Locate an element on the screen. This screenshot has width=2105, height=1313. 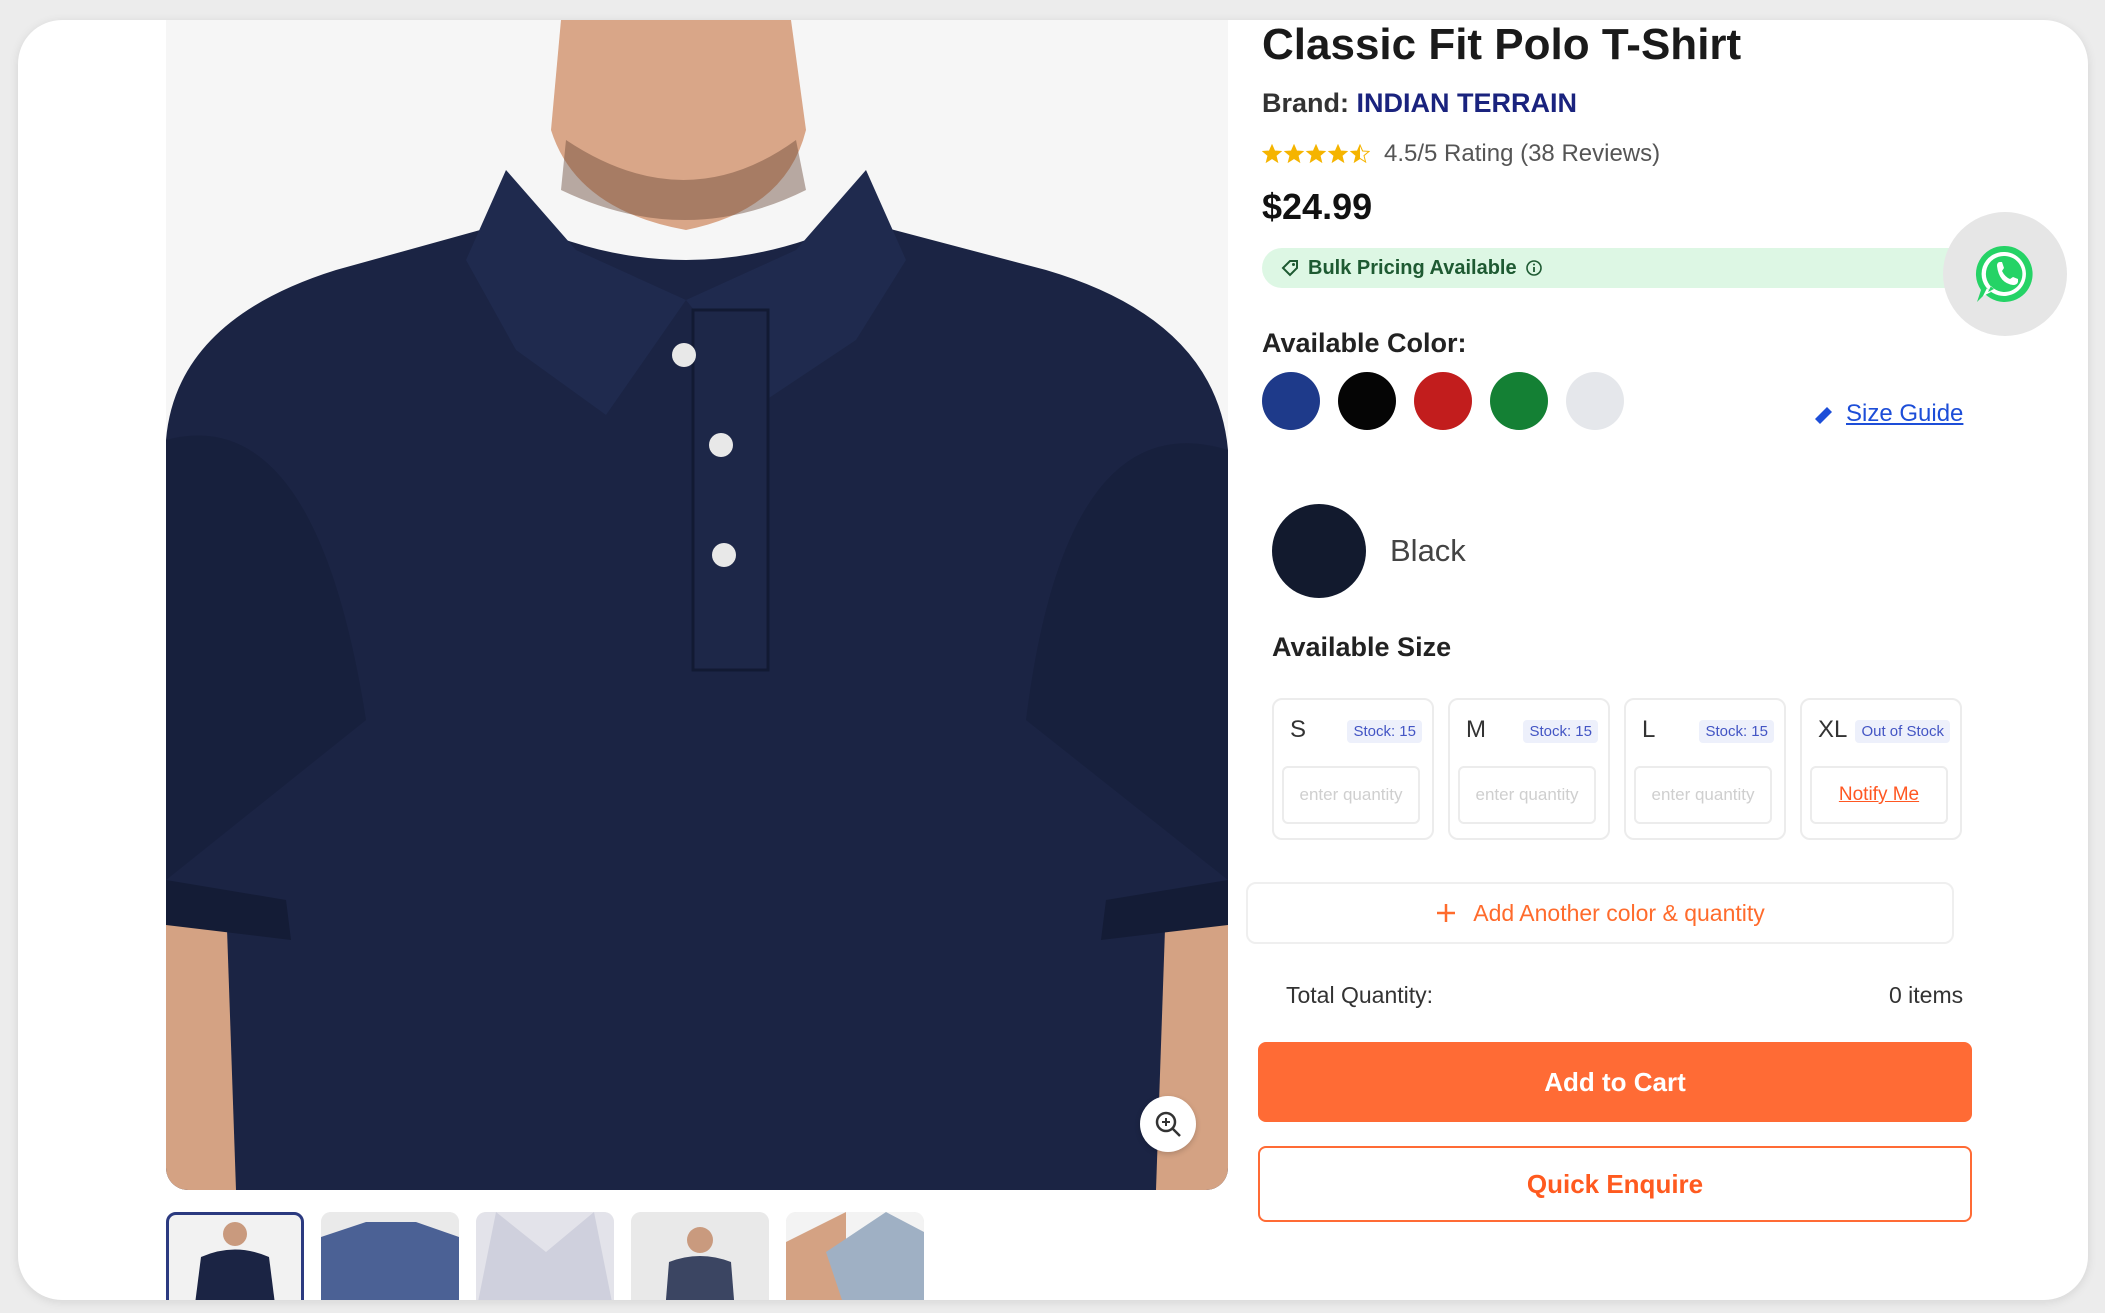
quantity-input-s is located at coordinates (1351, 795).